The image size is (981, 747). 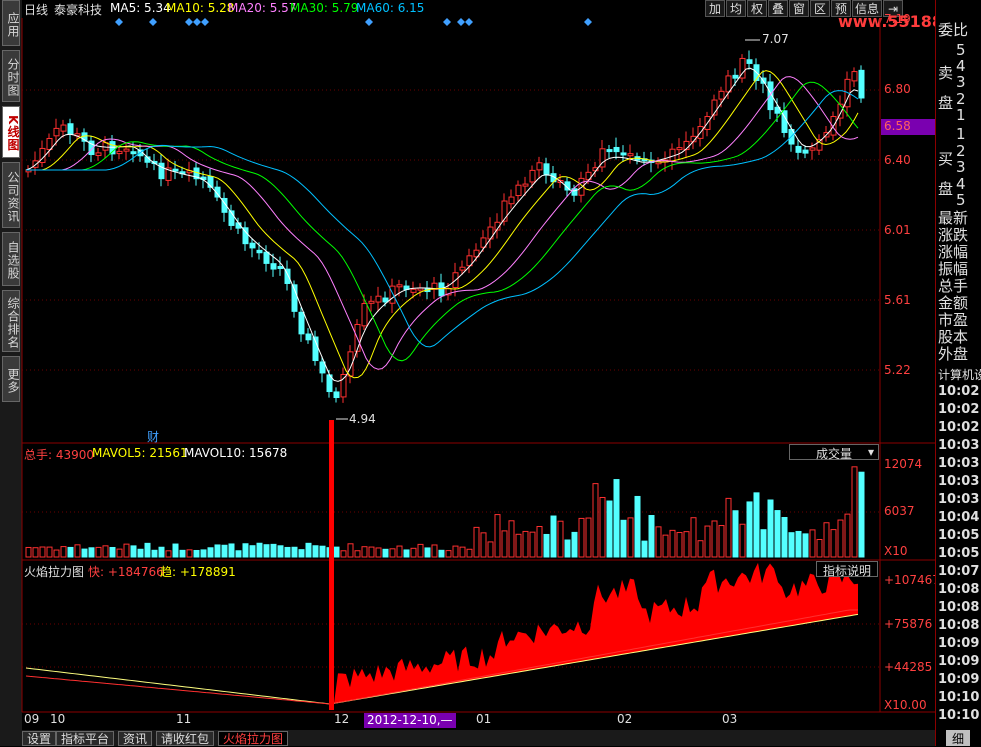 What do you see at coordinates (908, 624) in the screenshot?
I see `indicator-label: +75876` at bounding box center [908, 624].